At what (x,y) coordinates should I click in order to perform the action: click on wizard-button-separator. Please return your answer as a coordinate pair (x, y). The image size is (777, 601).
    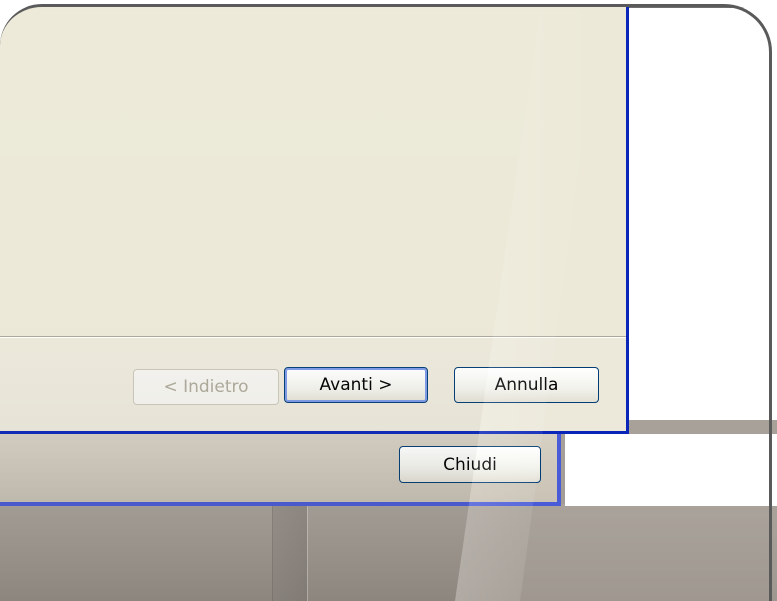
    Looking at the image, I should click on (313, 337).